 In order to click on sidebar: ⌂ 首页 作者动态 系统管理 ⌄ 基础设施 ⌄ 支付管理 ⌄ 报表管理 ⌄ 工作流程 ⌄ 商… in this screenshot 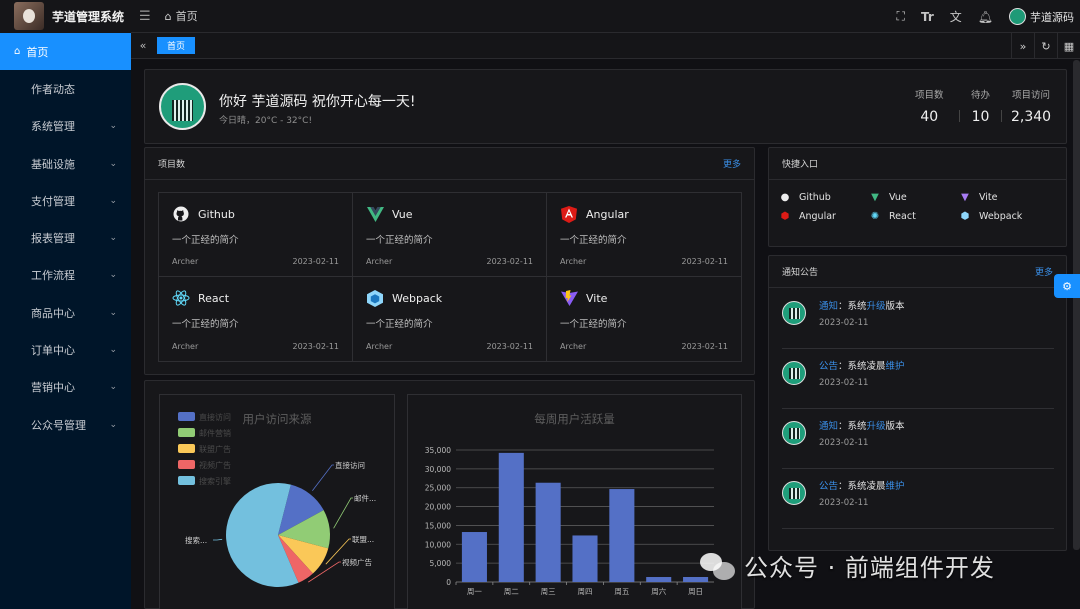, I will do `click(65, 321)`.